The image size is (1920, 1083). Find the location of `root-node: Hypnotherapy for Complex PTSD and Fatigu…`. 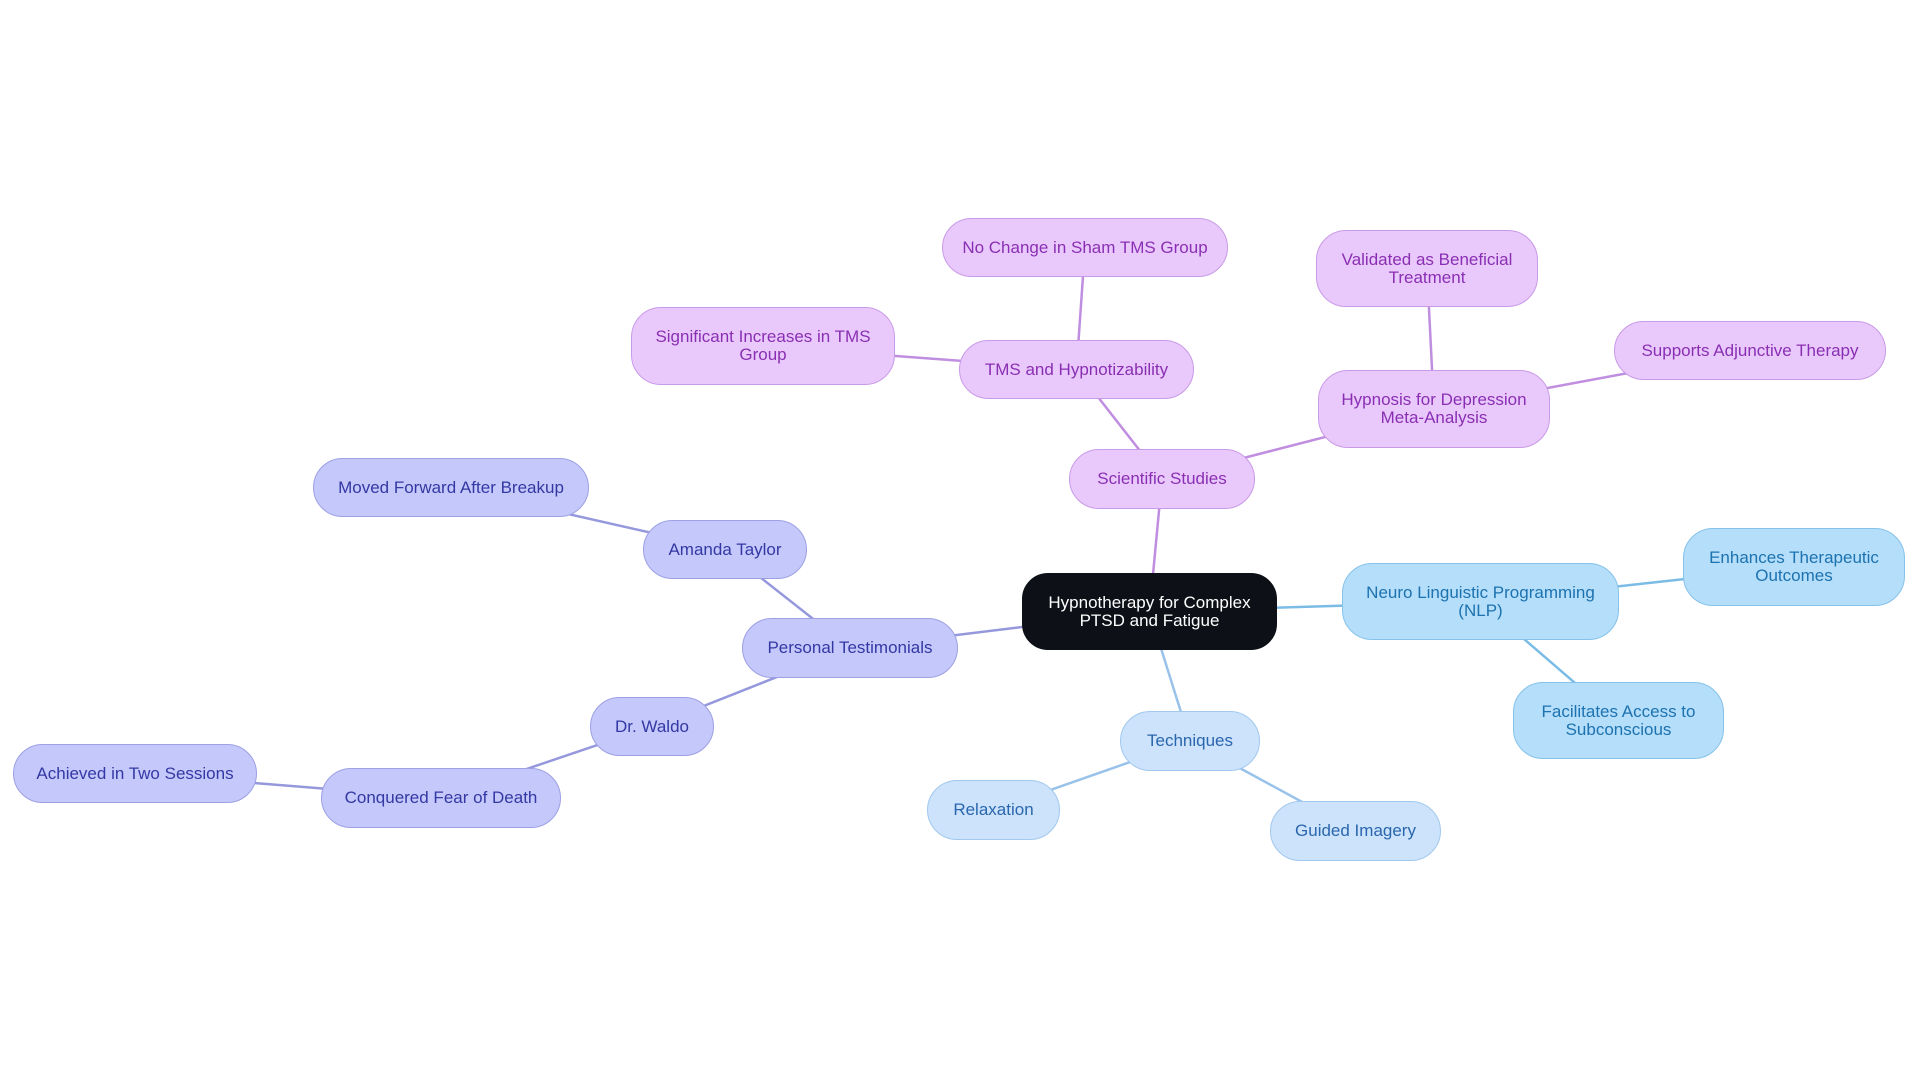

root-node: Hypnotherapy for Complex PTSD and Fatigu… is located at coordinates (1149, 611).